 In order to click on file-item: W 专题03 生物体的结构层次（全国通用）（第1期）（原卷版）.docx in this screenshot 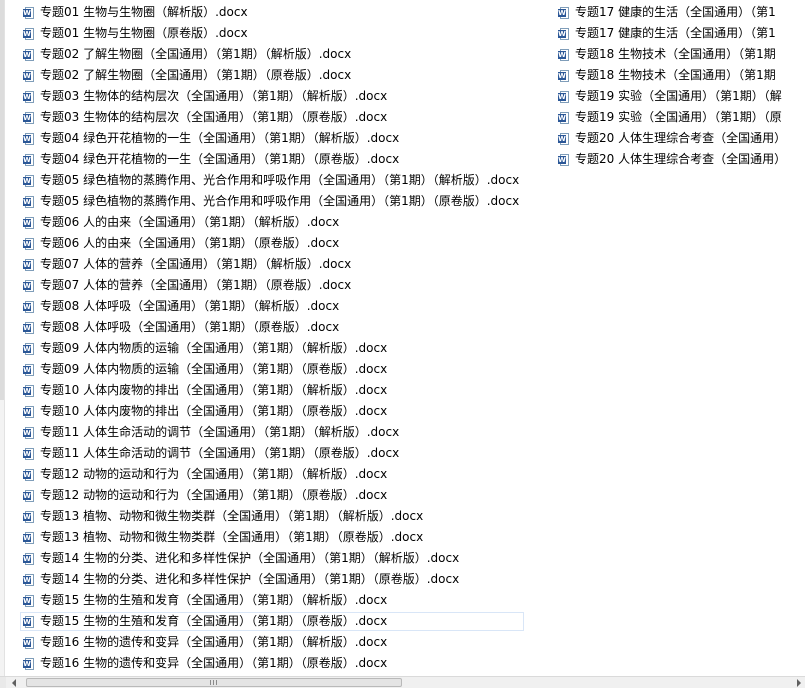, I will do `click(272, 117)`.